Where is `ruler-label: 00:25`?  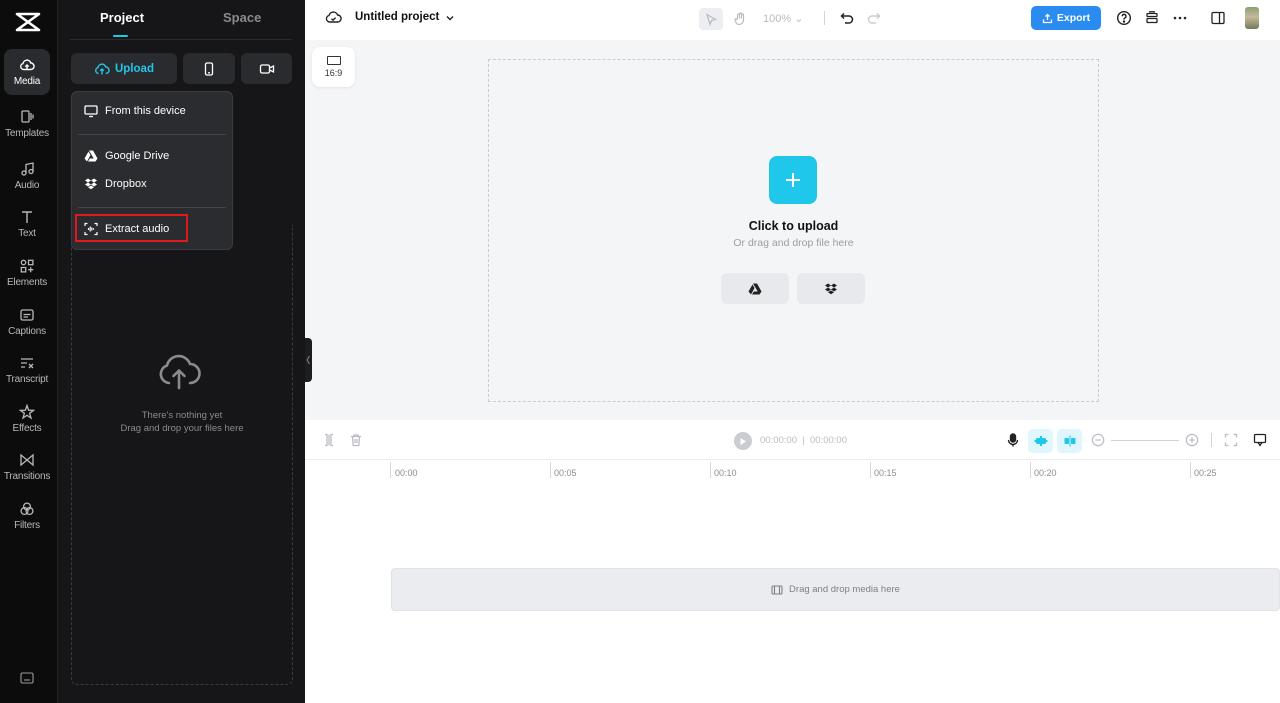
ruler-label: 00:25 is located at coordinates (1205, 473).